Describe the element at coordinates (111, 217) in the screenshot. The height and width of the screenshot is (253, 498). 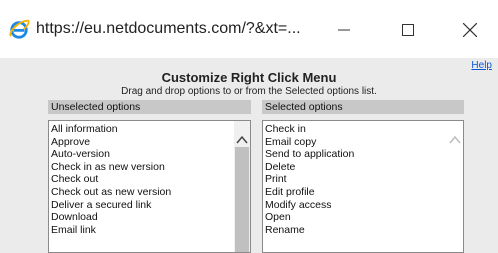
I see `list-item: Download` at that location.